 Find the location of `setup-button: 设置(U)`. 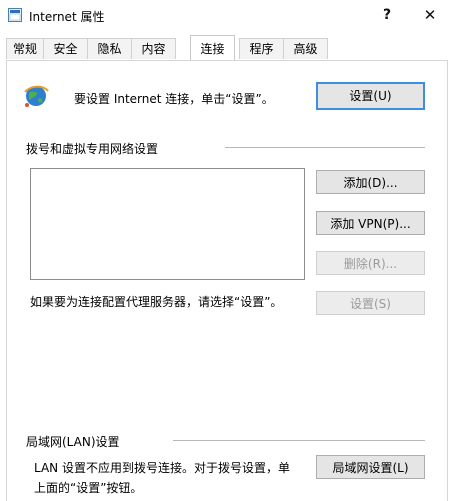

setup-button: 设置(U) is located at coordinates (370, 96).